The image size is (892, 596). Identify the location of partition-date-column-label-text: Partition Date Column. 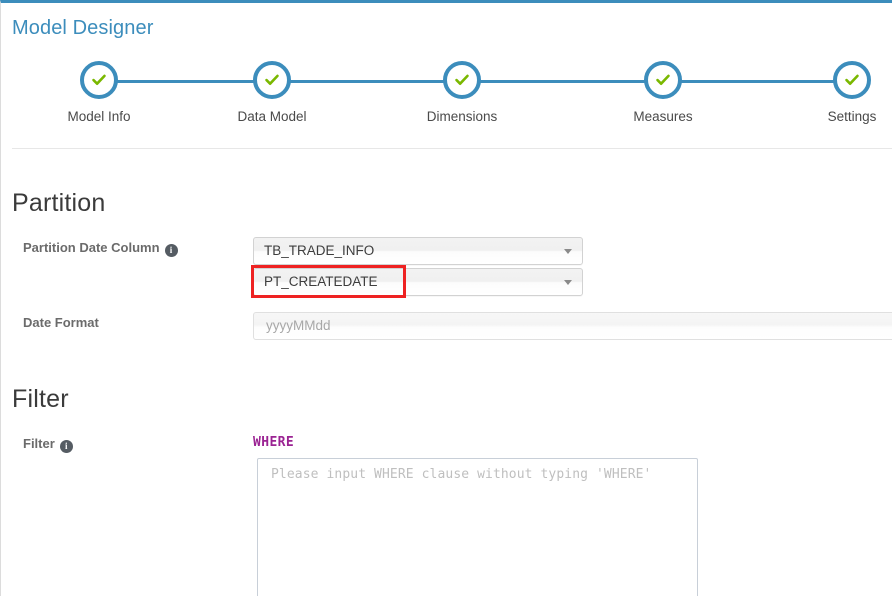
(91, 247).